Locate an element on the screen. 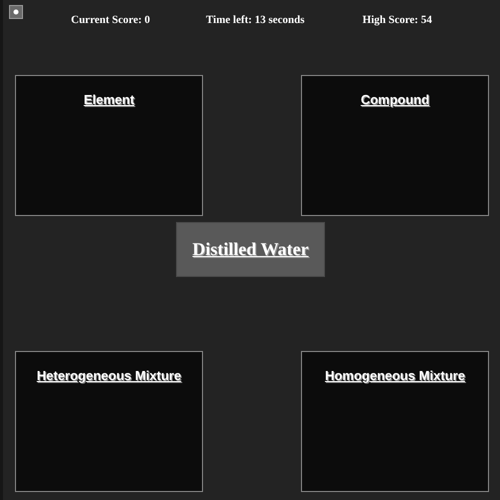 This screenshot has width=500, height=500. item-card: Distilled Water is located at coordinates (250, 249).